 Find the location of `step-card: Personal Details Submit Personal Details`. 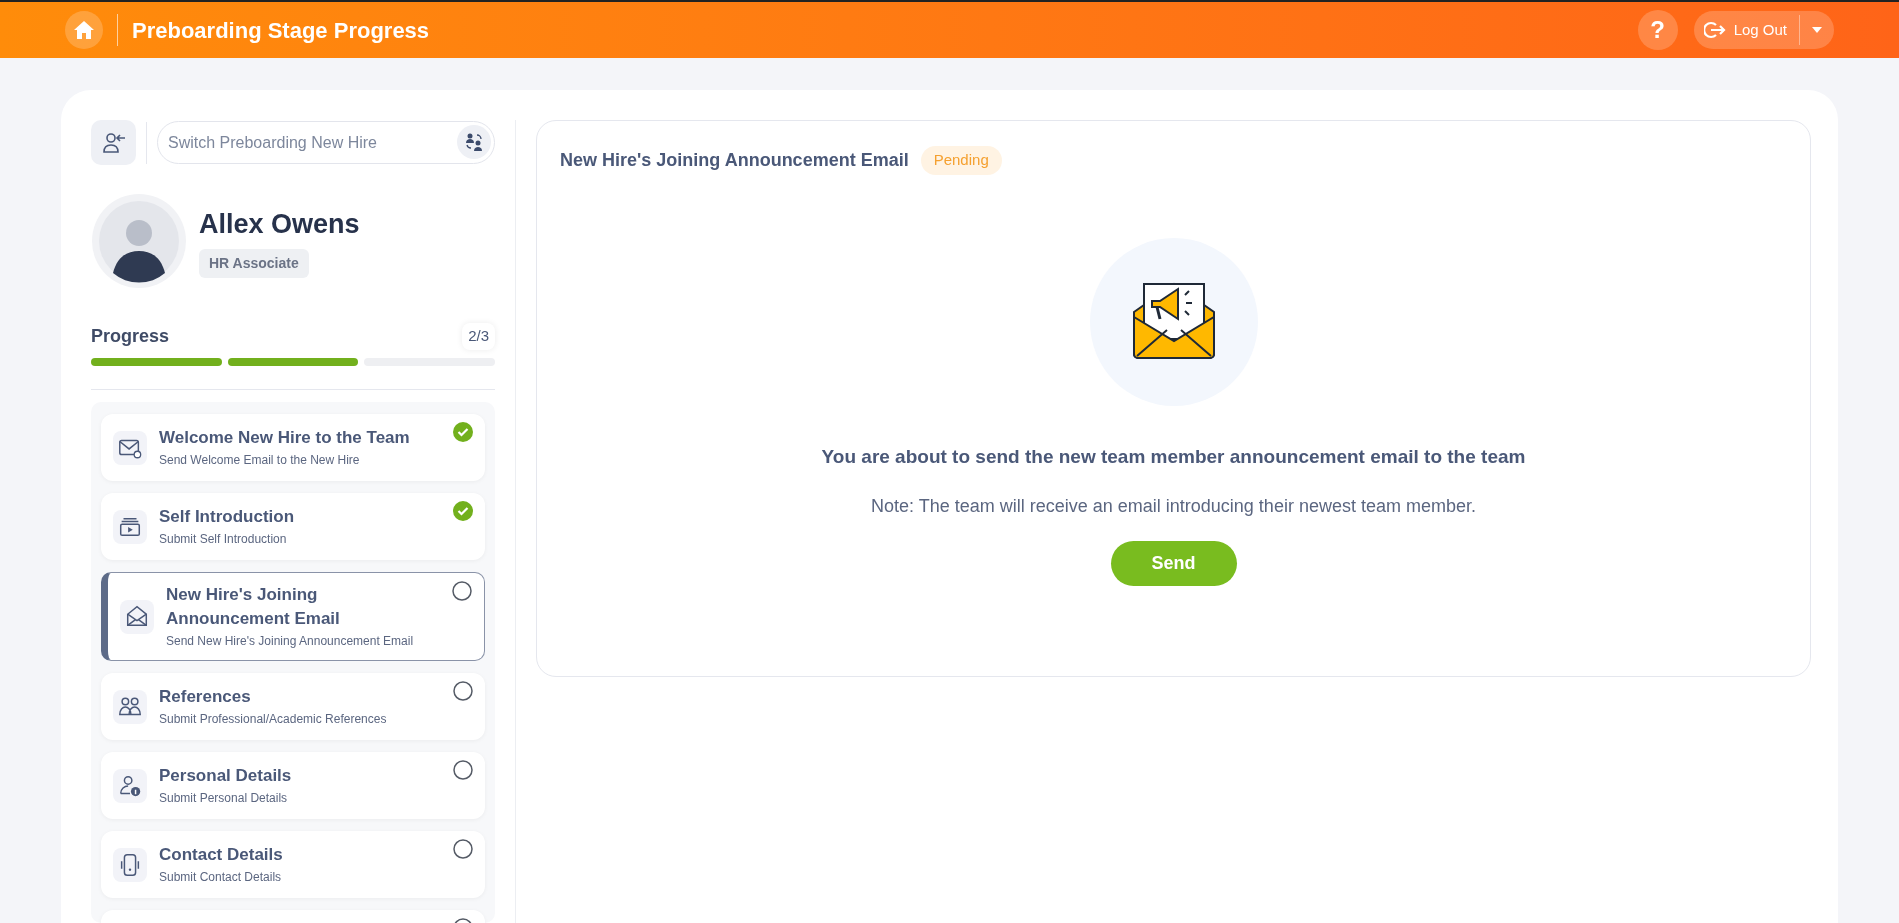

step-card: Personal Details Submit Personal Details is located at coordinates (293, 785).